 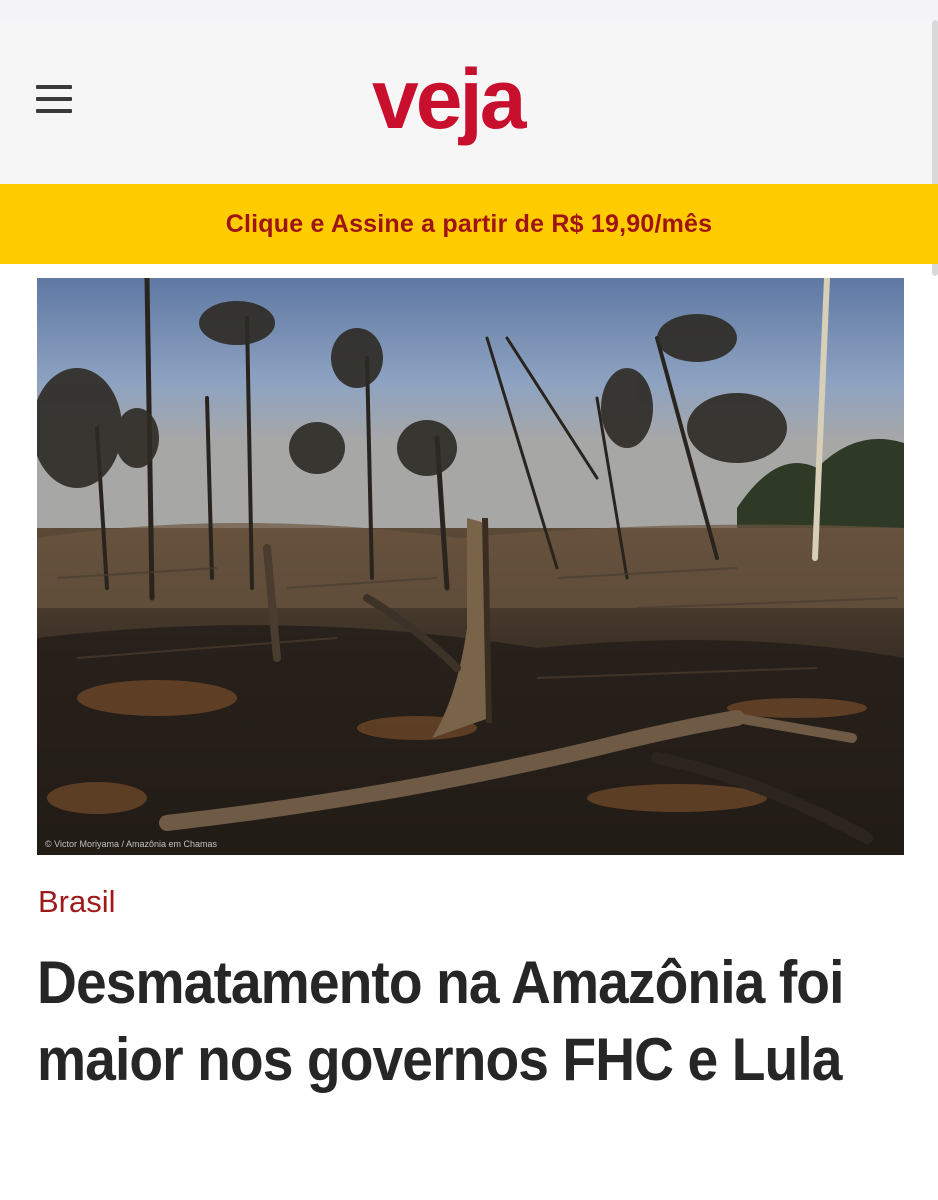 I want to click on veja-logo: veja, so click(x=472, y=107).